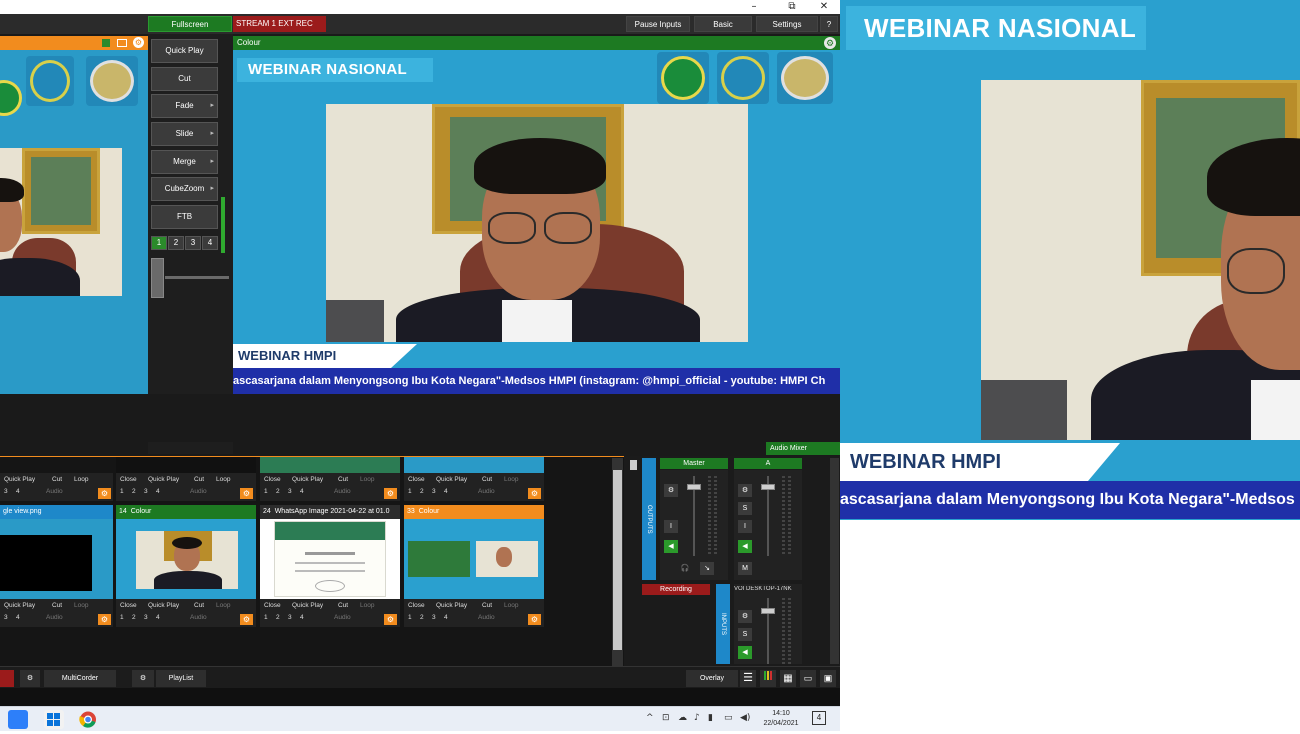 The width and height of the screenshot is (1300, 734). I want to click on transition-3-button: 3, so click(193, 243).